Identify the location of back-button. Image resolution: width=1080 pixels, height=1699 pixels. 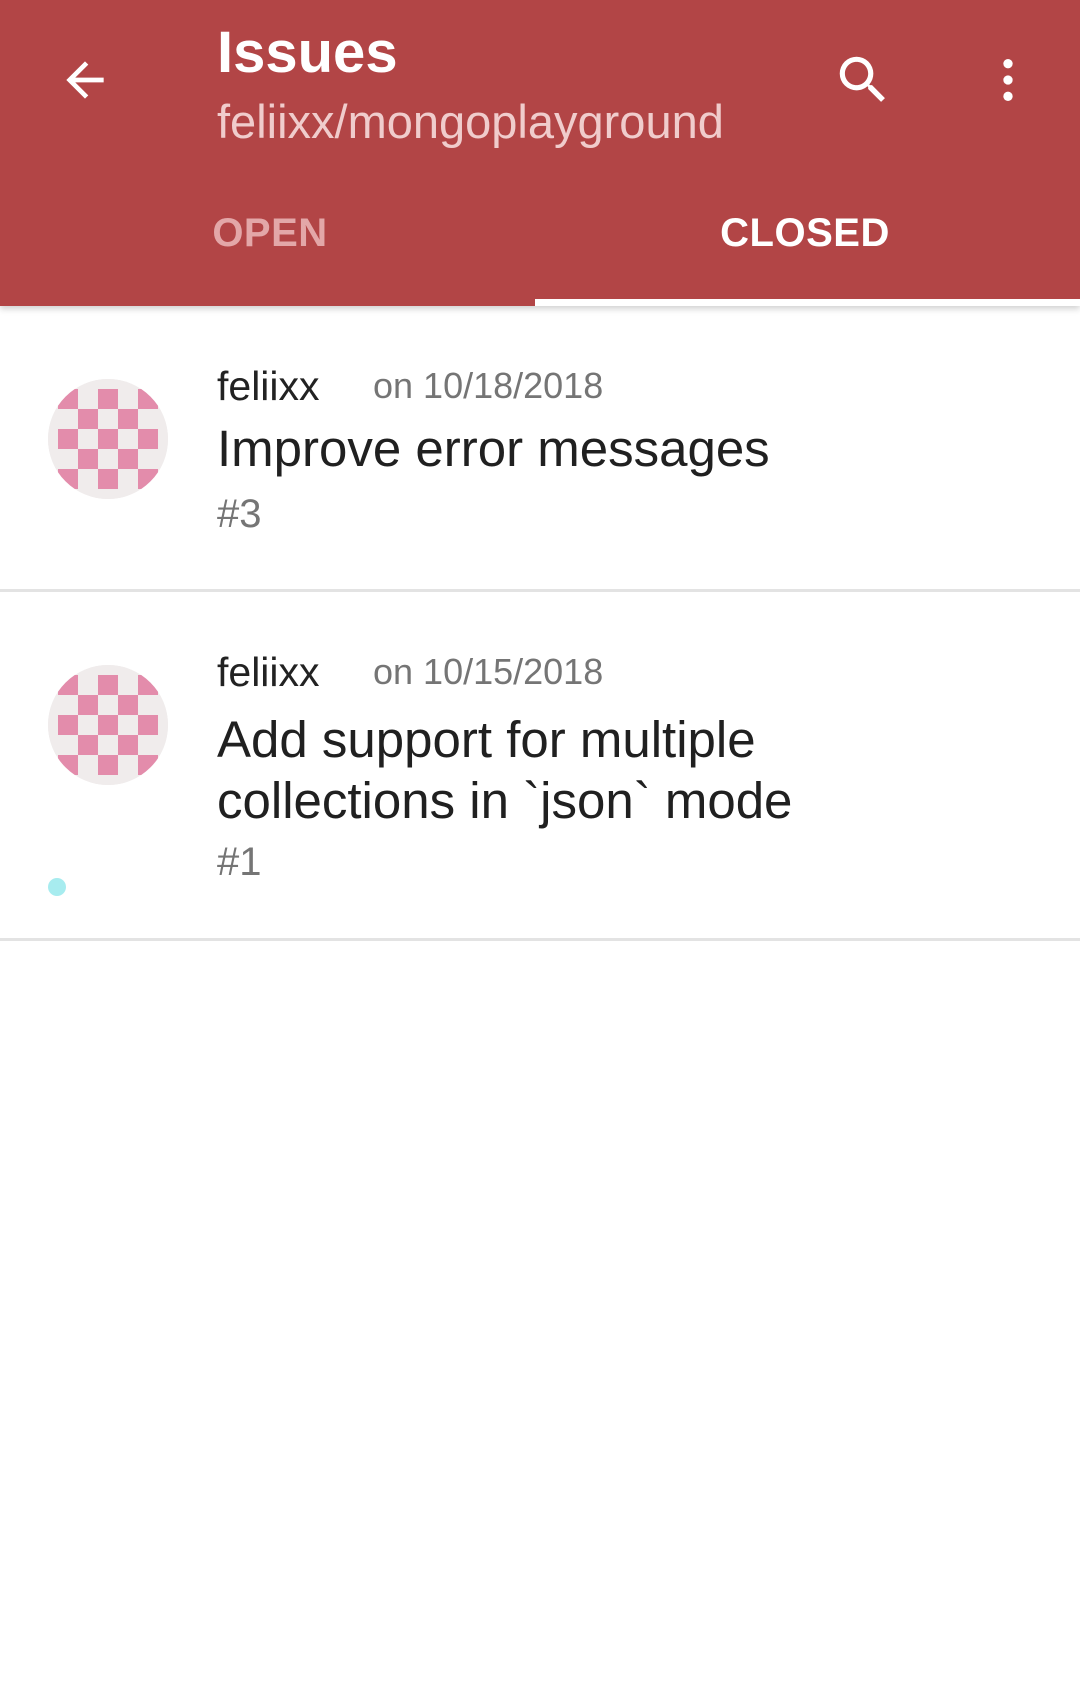
(85, 80).